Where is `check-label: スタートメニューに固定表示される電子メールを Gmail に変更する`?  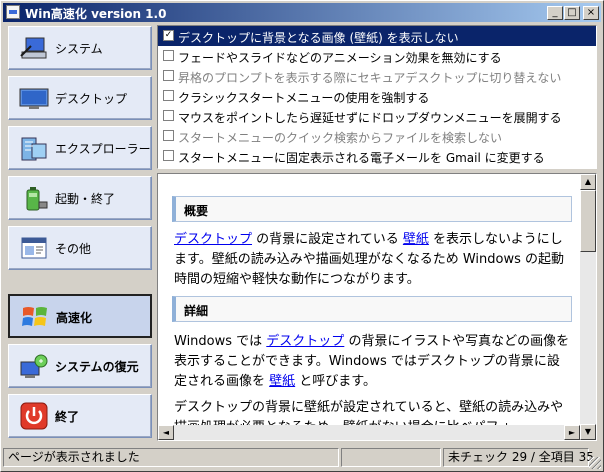 check-label: スタートメニューに固定表示される電子メールを Gmail に変更する is located at coordinates (361, 158).